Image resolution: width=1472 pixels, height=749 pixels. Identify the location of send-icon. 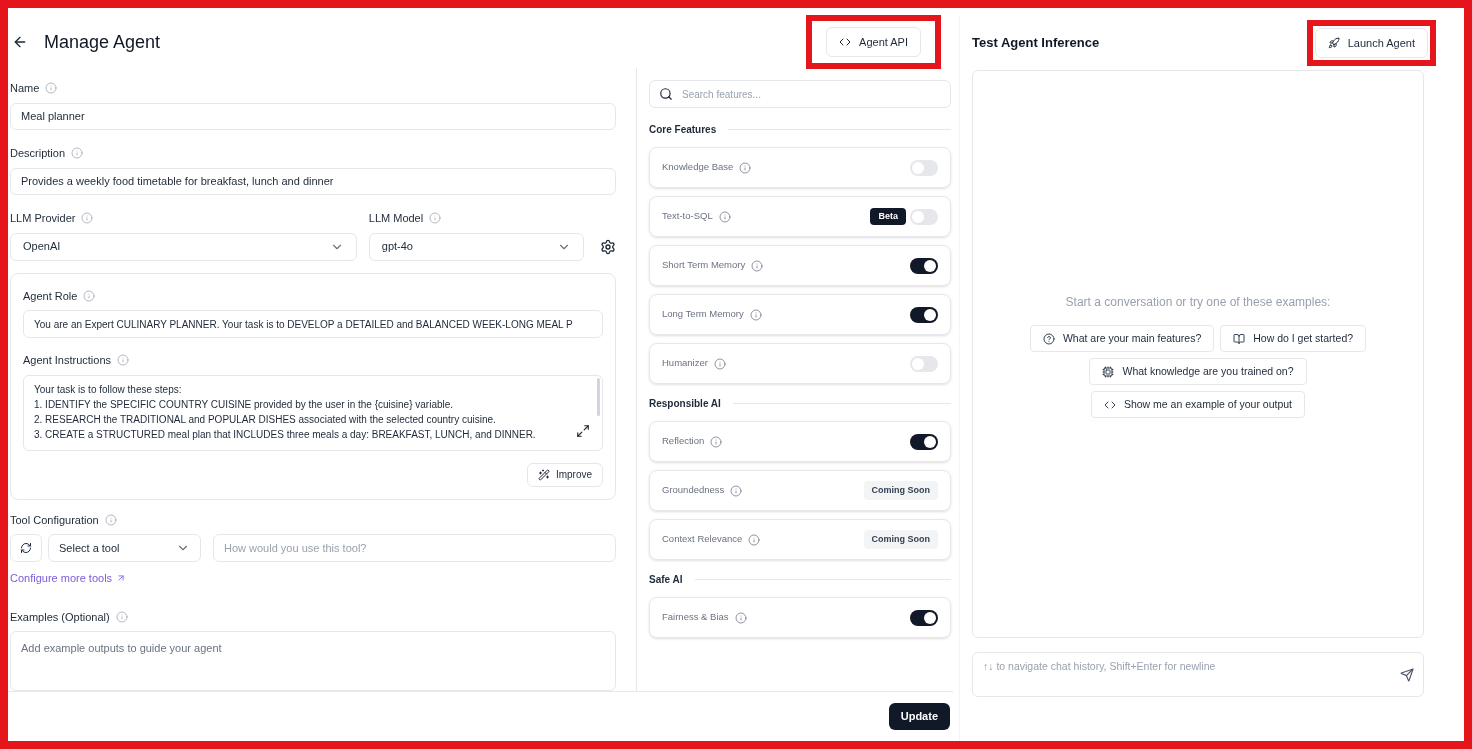
(1407, 675).